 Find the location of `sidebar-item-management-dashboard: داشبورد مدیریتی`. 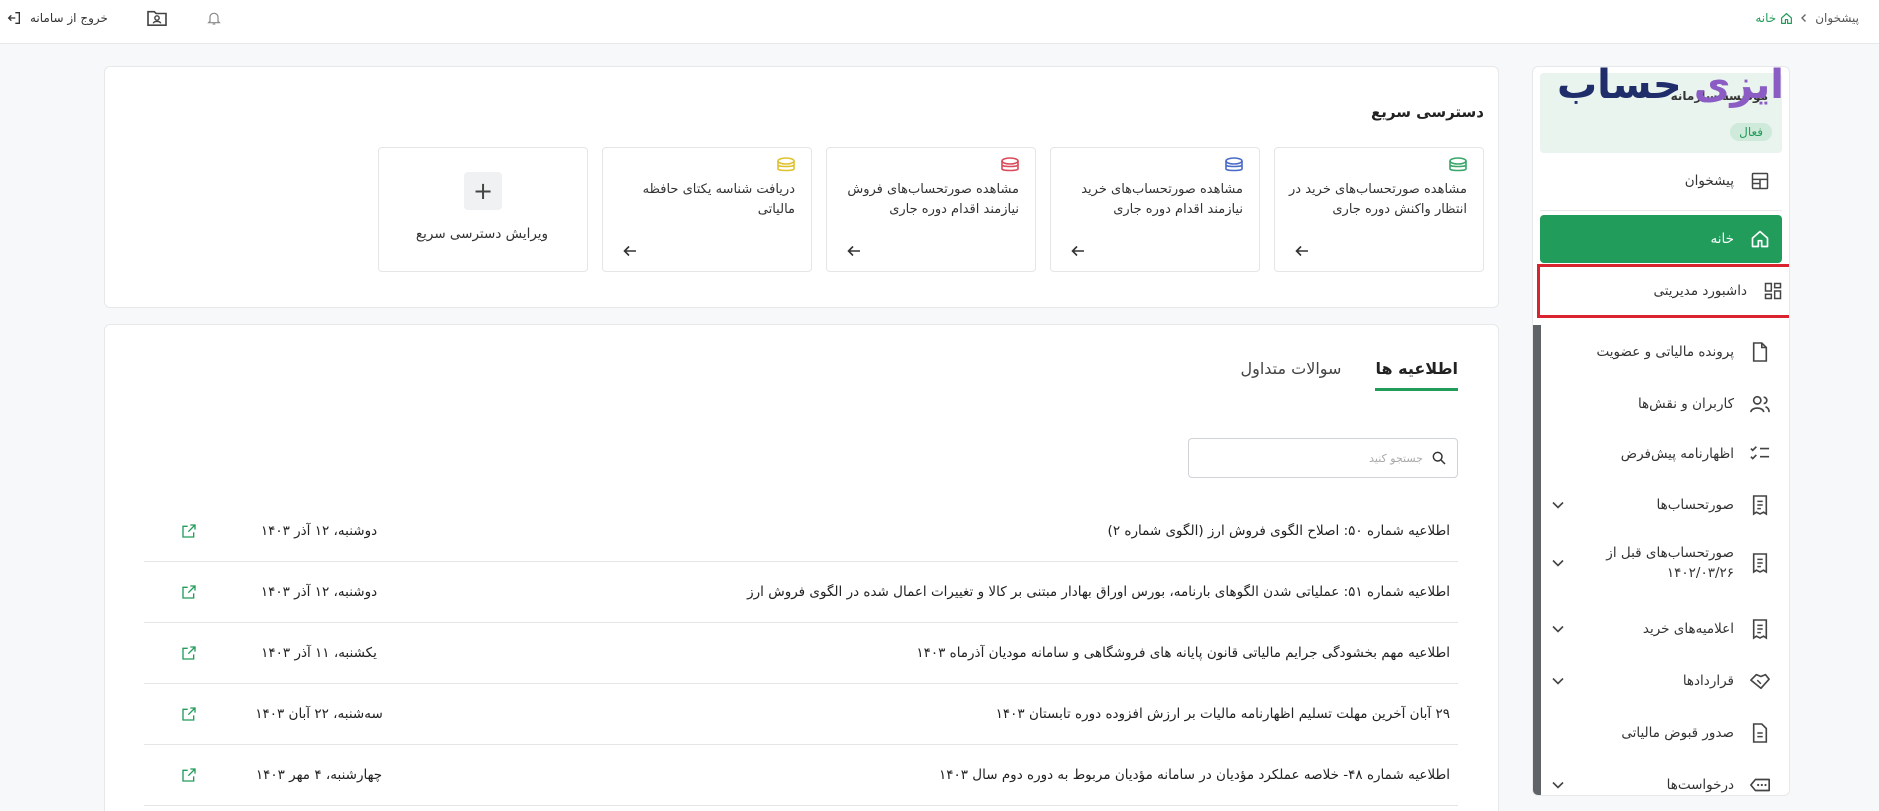

sidebar-item-management-dashboard: داشبورد مدیریتی is located at coordinates (1663, 291).